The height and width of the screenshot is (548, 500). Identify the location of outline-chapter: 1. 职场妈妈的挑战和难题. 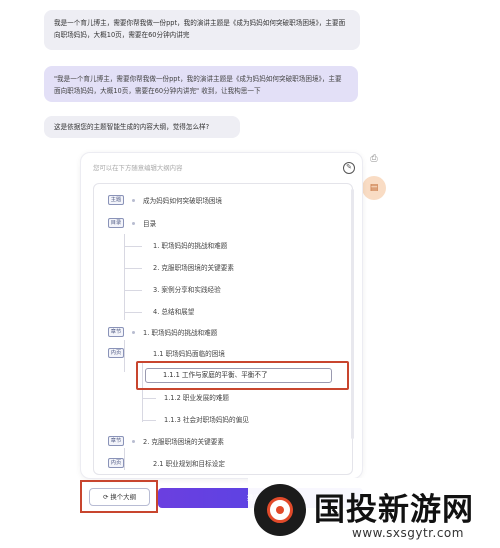
(180, 333).